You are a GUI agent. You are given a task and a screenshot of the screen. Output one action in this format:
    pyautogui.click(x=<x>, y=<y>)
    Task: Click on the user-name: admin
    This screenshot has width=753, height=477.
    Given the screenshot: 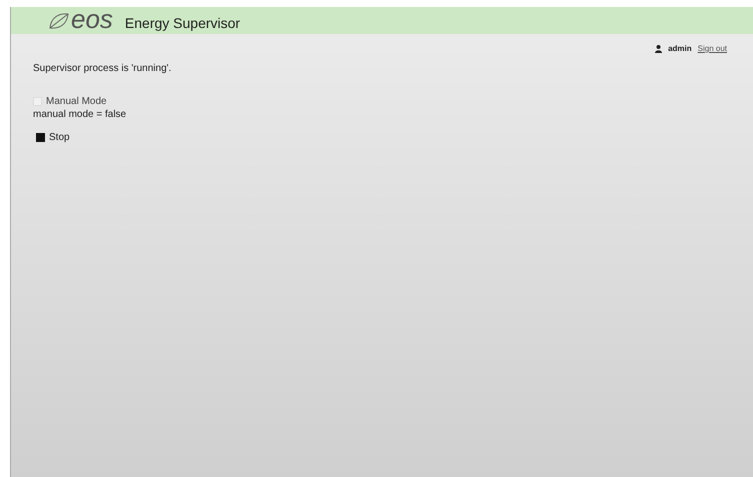 What is the action you would take?
    pyautogui.click(x=680, y=48)
    